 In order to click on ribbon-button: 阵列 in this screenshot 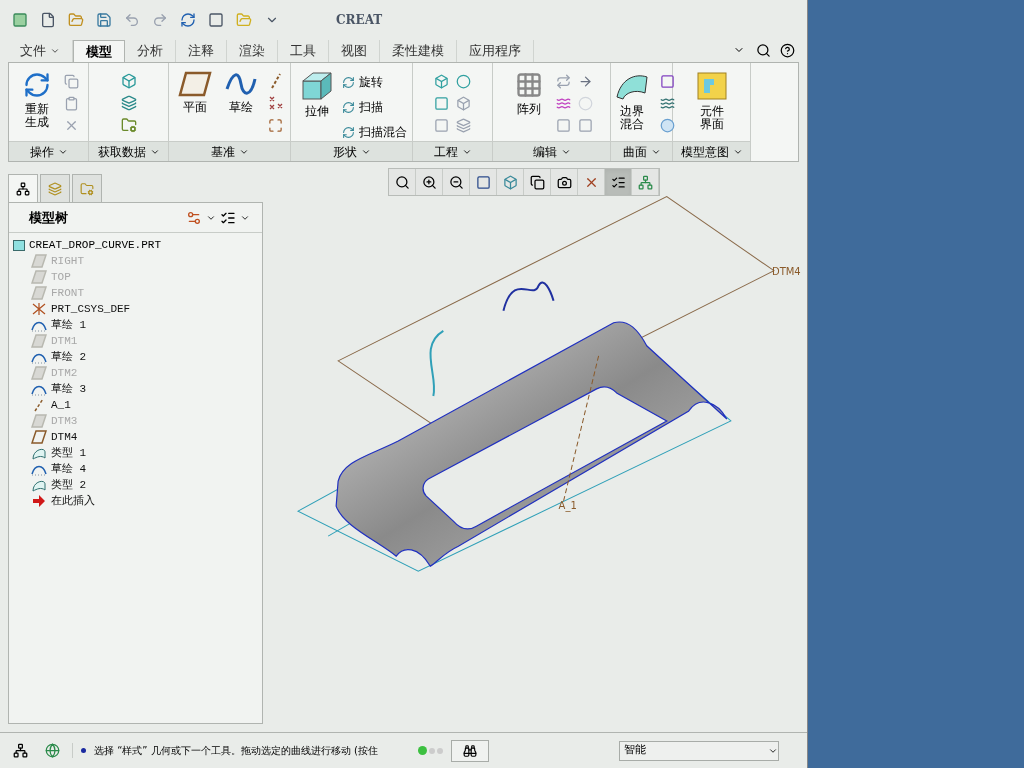, I will do `click(528, 91)`.